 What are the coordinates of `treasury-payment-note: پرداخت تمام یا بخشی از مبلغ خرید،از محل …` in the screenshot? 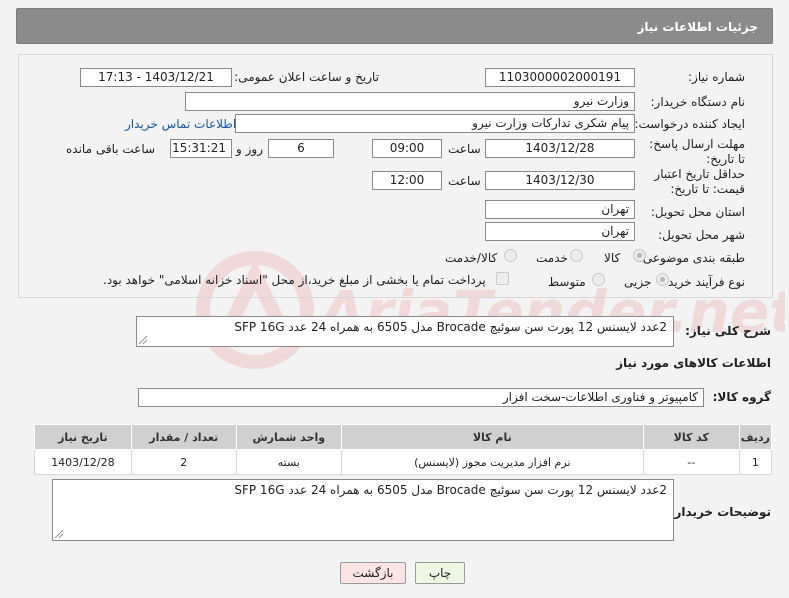 It's located at (294, 280).